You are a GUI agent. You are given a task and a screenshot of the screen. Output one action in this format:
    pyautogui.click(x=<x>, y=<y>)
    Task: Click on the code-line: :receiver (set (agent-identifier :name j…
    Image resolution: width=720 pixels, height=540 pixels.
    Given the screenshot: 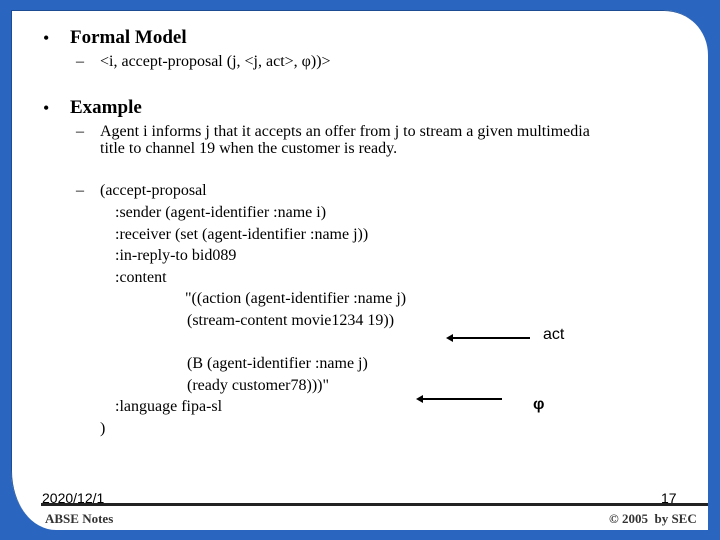 What is the action you would take?
    pyautogui.click(x=242, y=234)
    